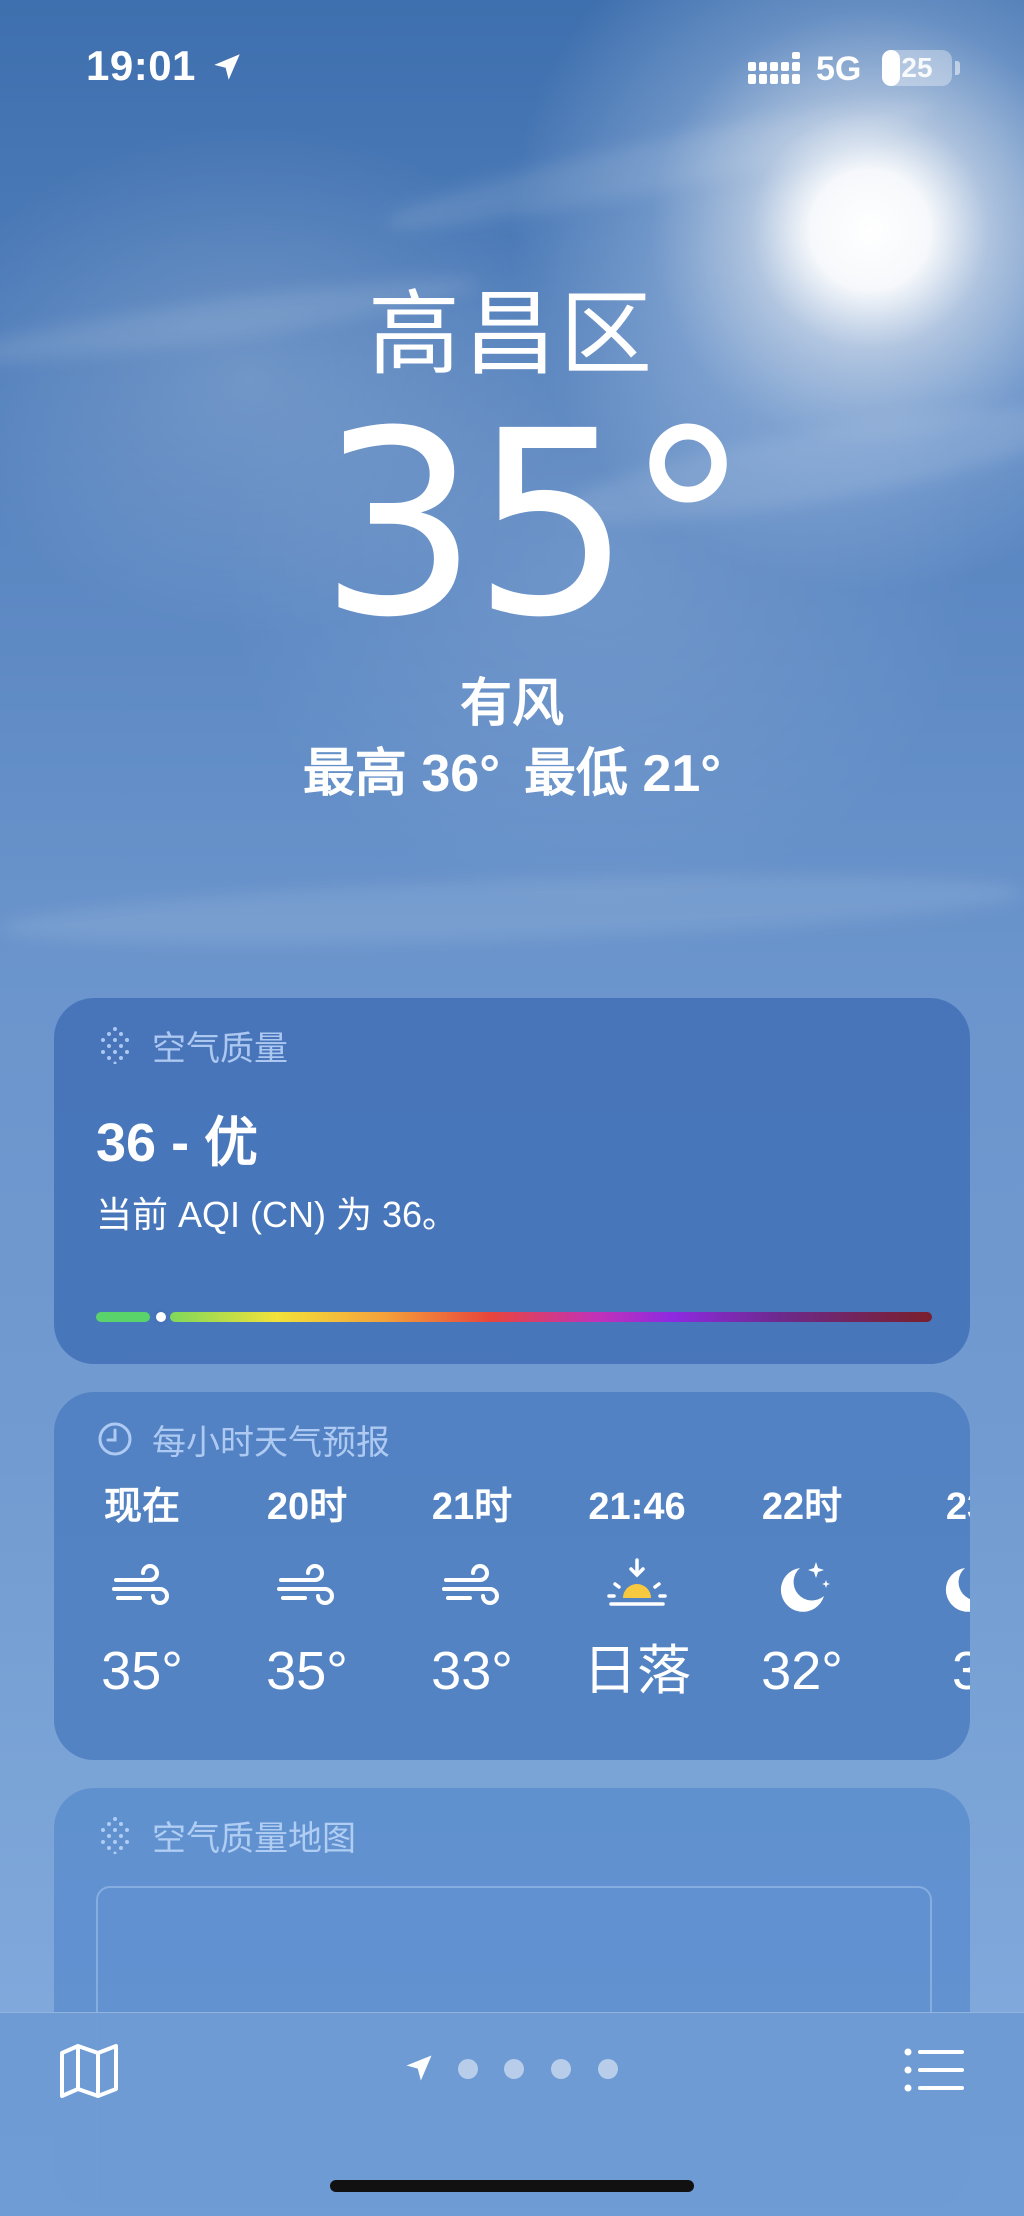 This screenshot has height=2216, width=1024. I want to click on status-time: 19:01, so click(141, 65).